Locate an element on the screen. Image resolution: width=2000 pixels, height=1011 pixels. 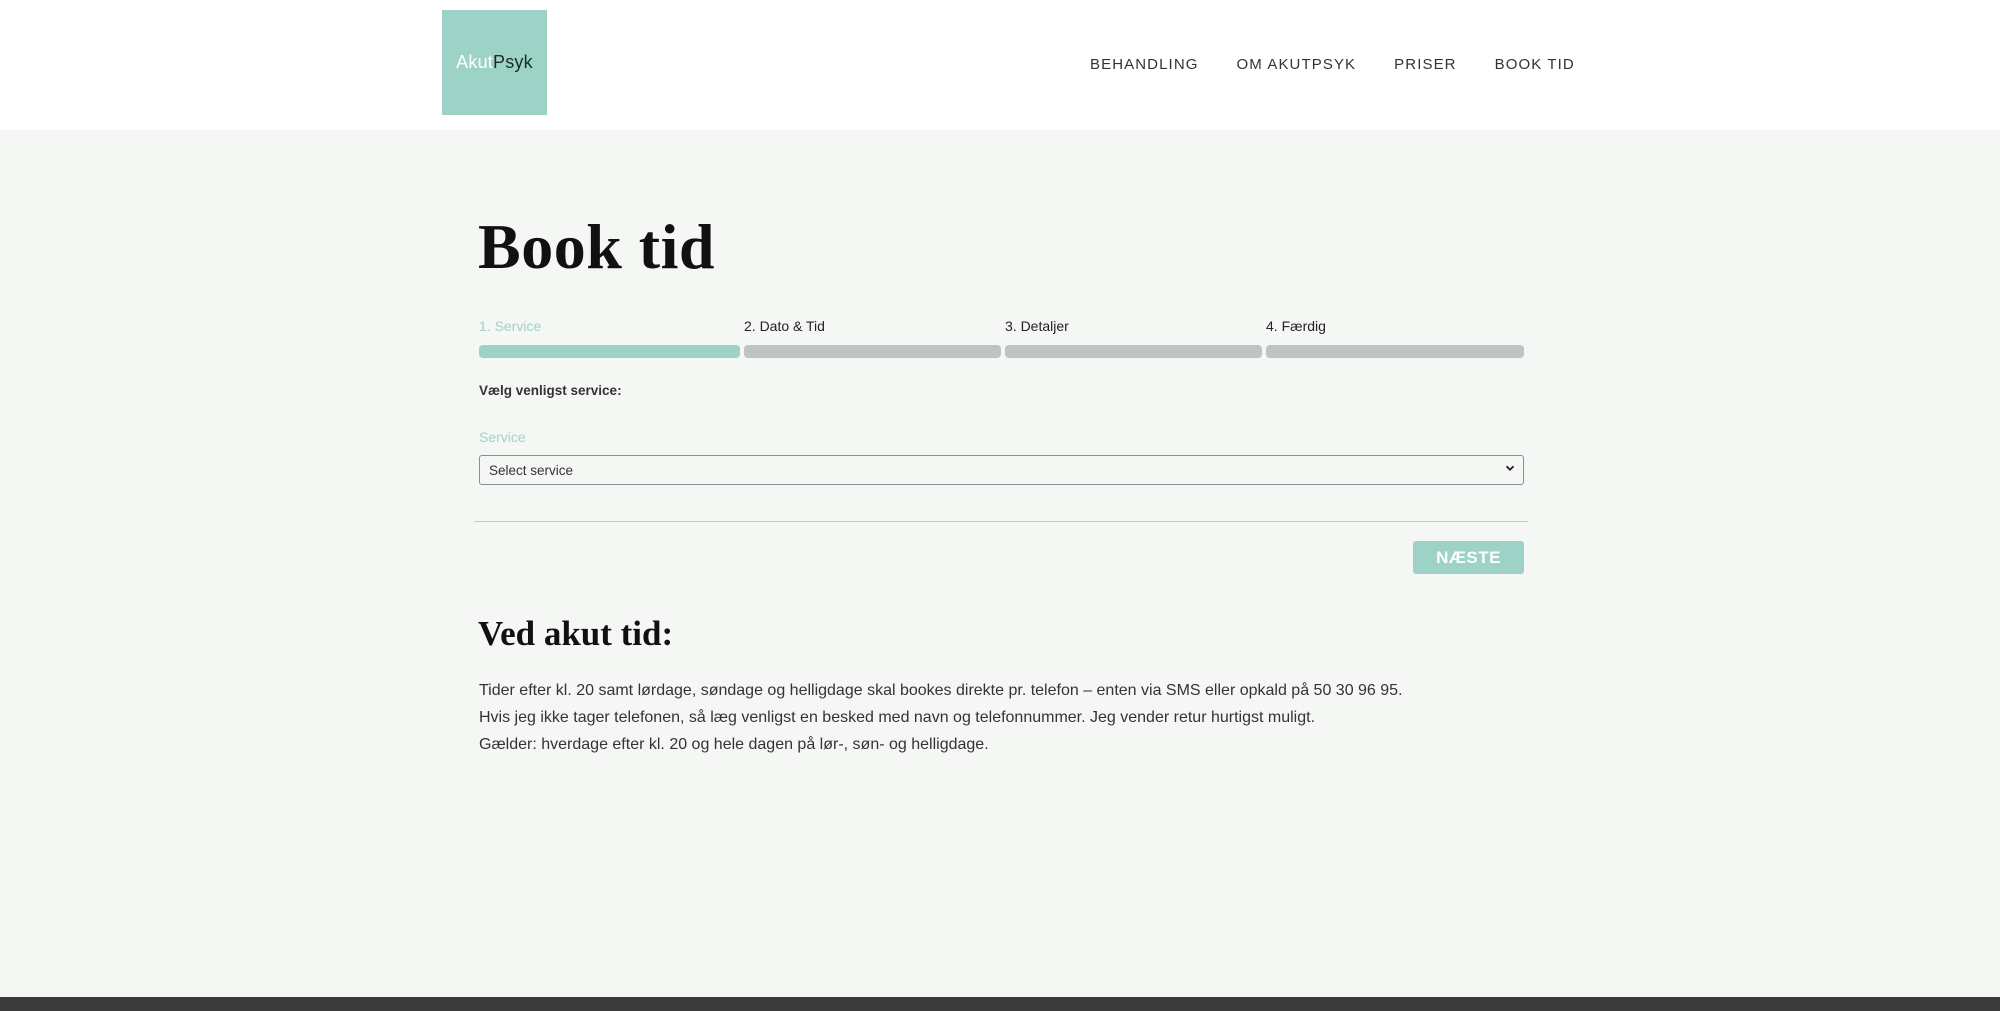
chevron-down-icon is located at coordinates (1510, 468).